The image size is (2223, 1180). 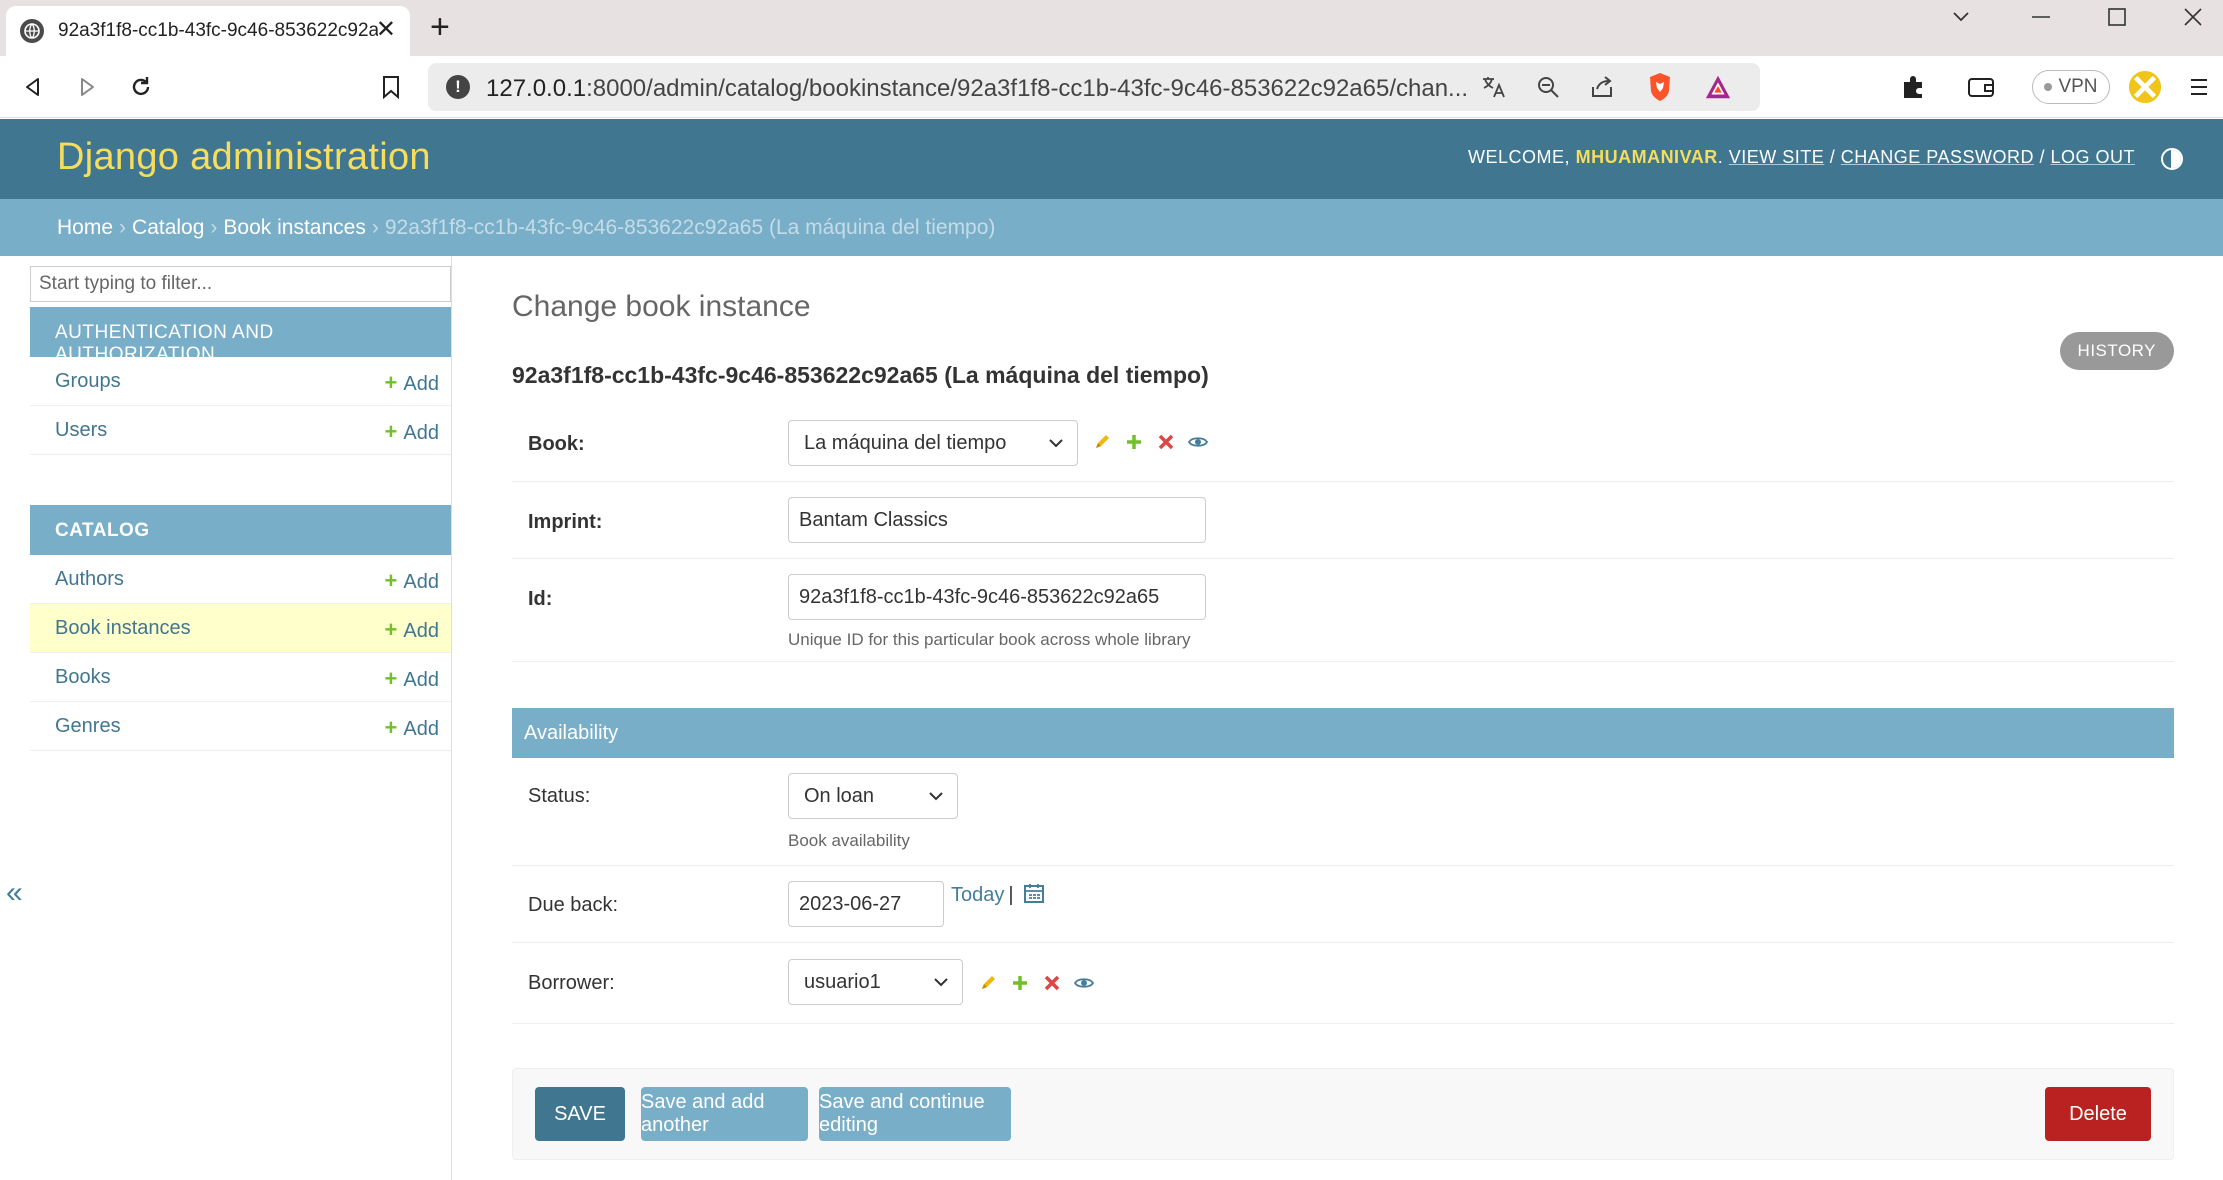 I want to click on calendar-icon, so click(x=1034, y=895).